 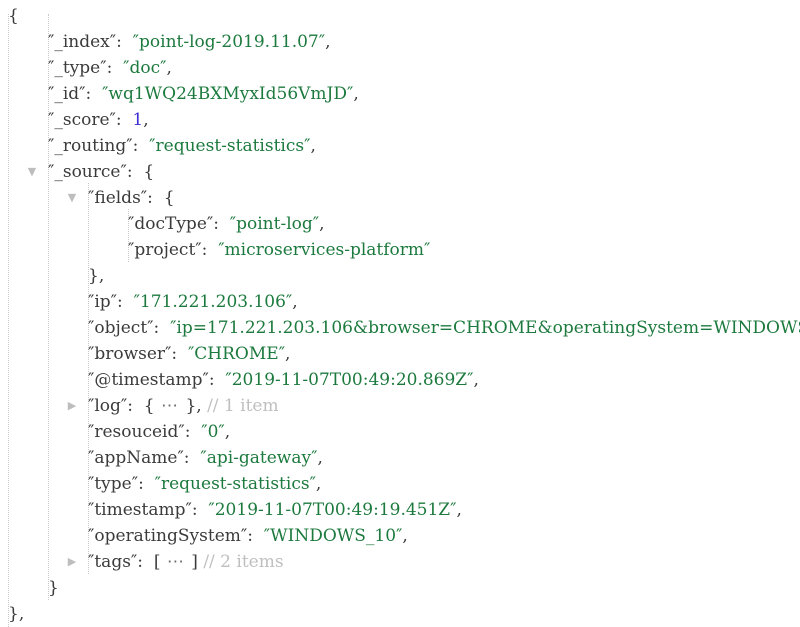 I want to click on json-line: ″_type″: ″doc″,, so click(x=400, y=68).